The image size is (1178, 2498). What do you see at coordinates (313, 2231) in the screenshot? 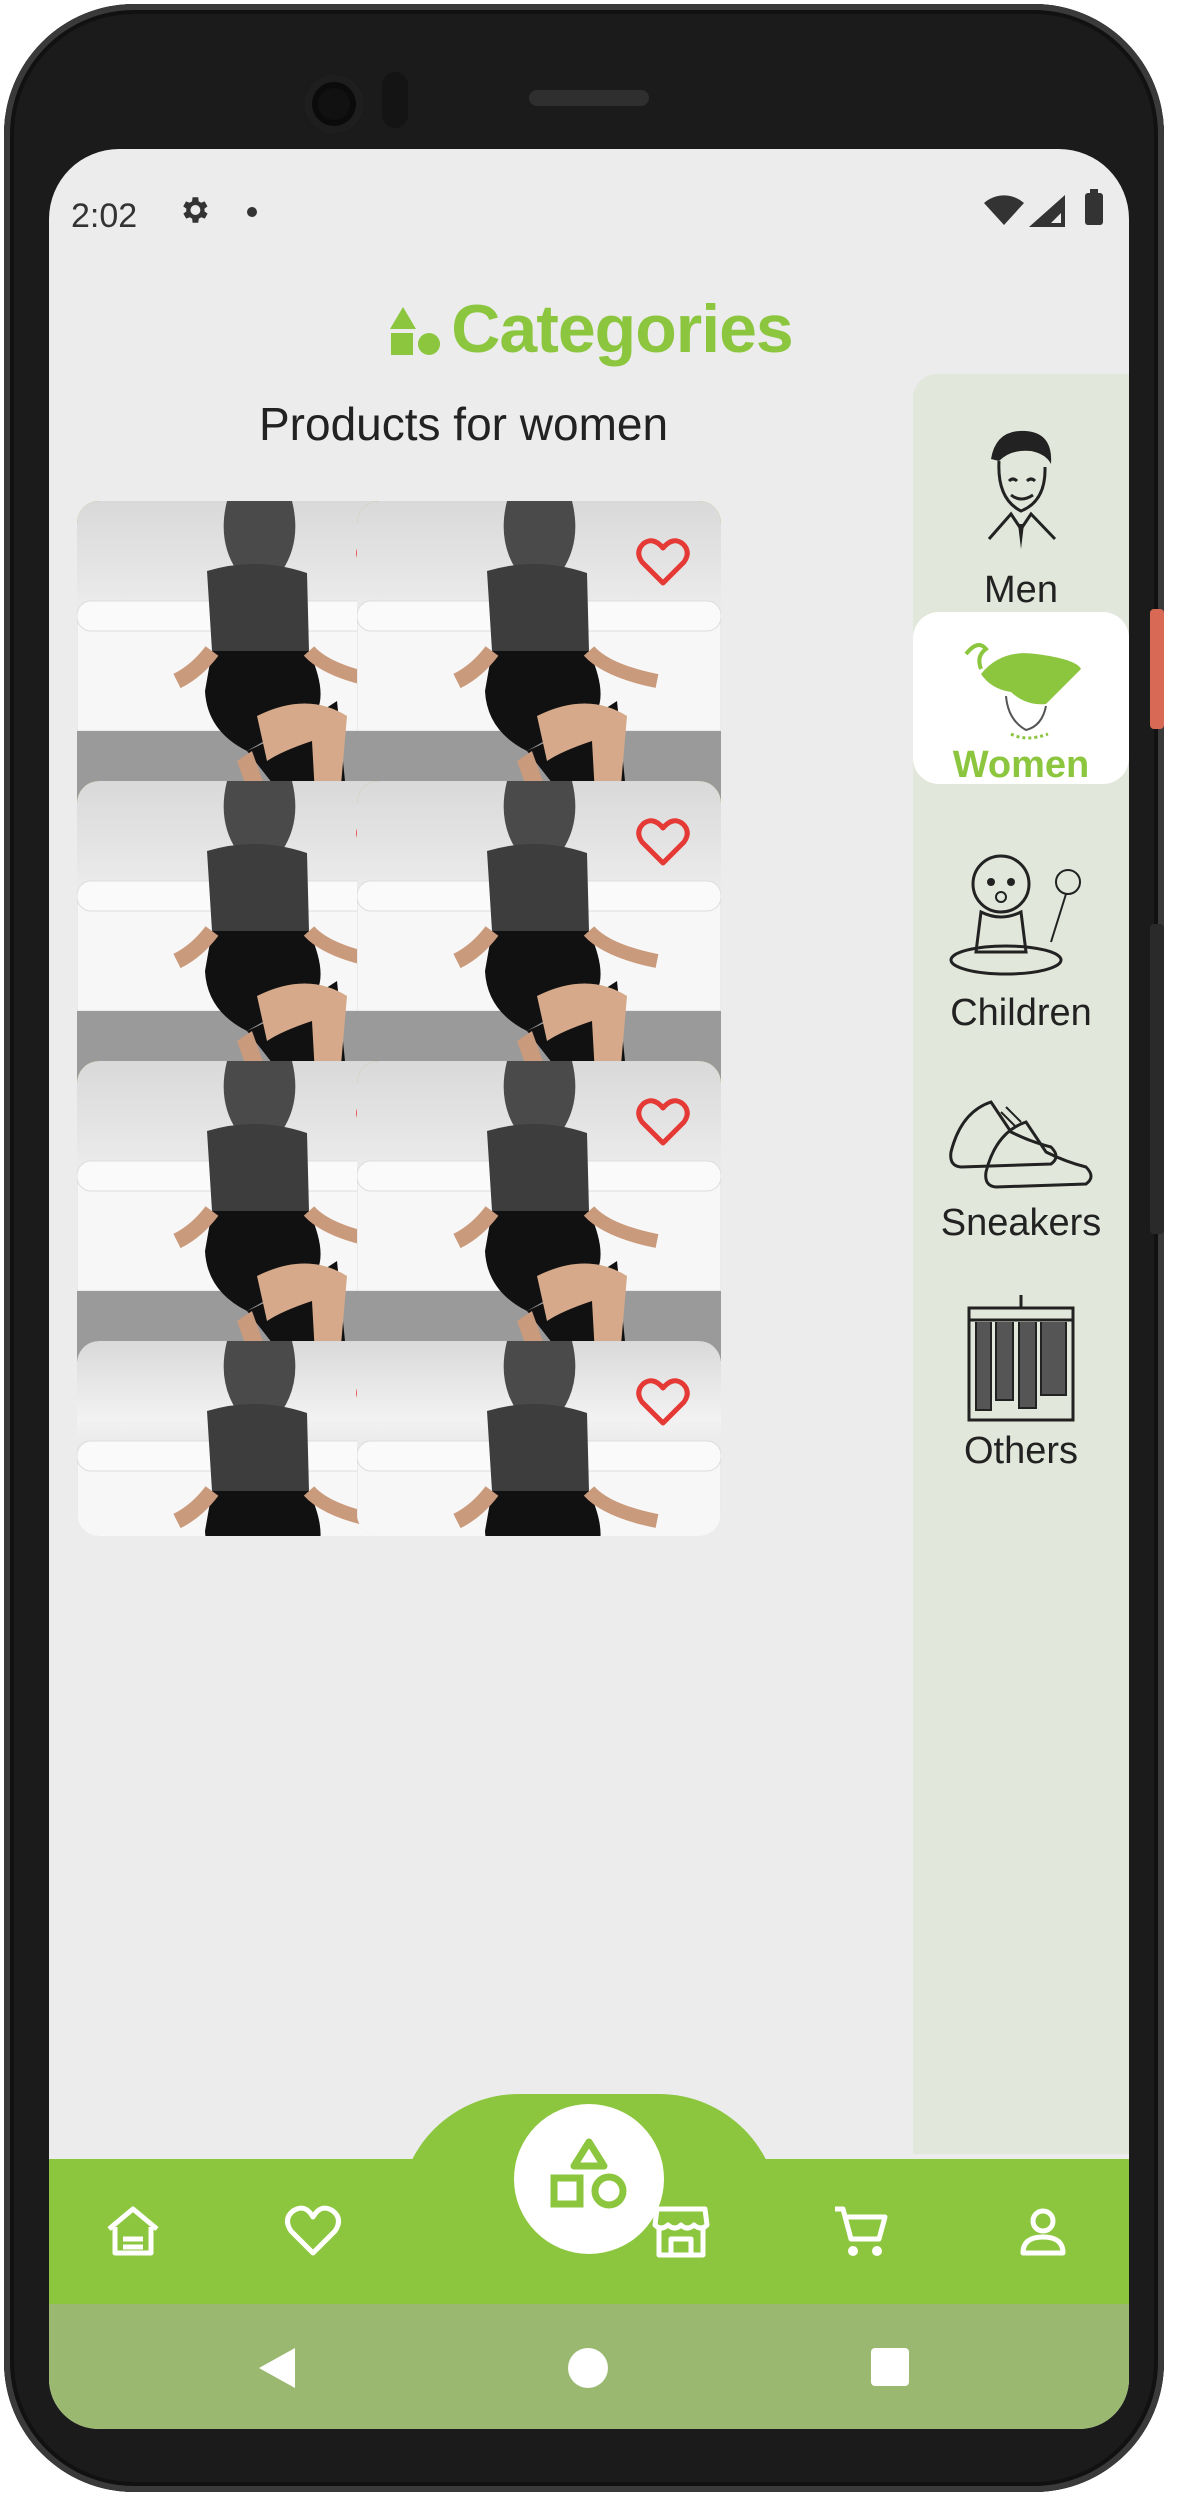
I see `heart-icon` at bounding box center [313, 2231].